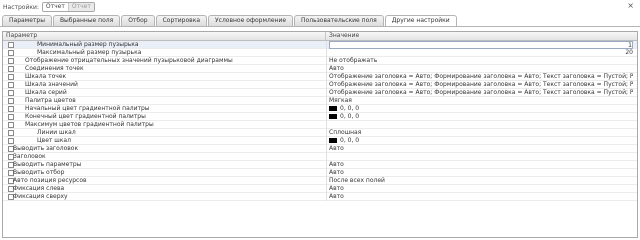  I want to click on param-name: Выводить отбор, so click(39, 172).